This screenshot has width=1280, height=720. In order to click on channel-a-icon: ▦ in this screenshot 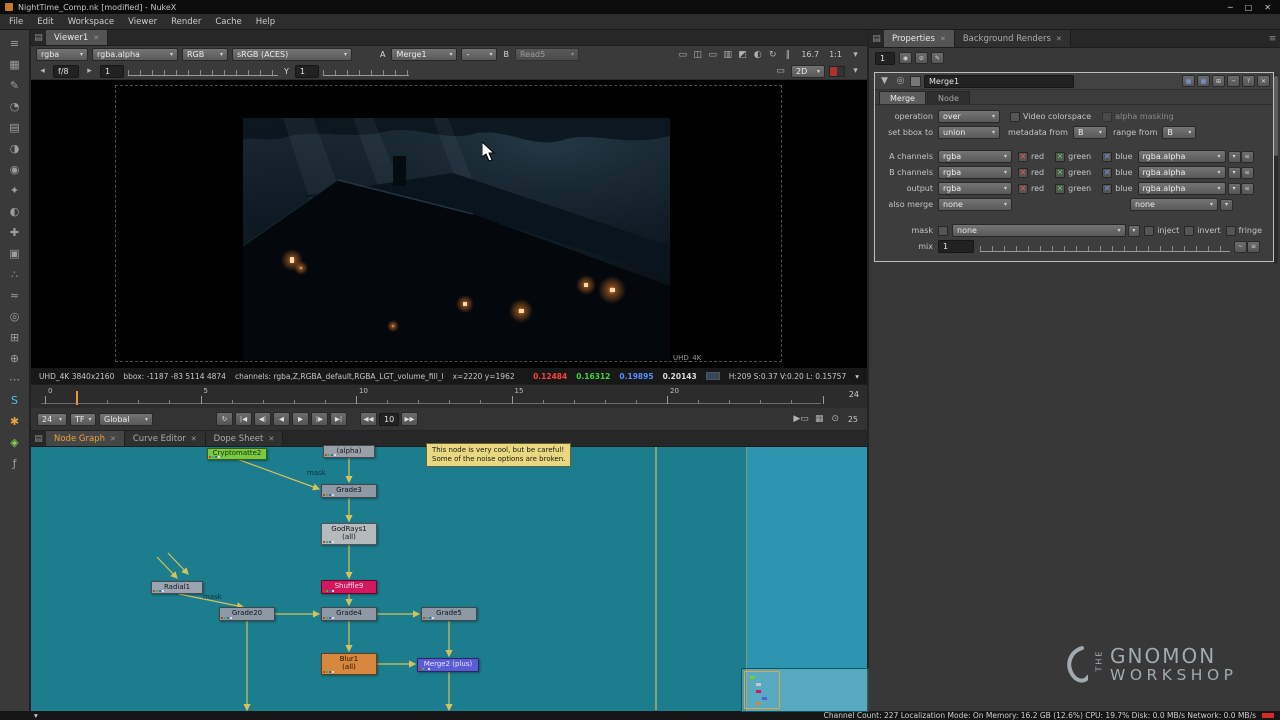, I will do `click(1188, 81)`.